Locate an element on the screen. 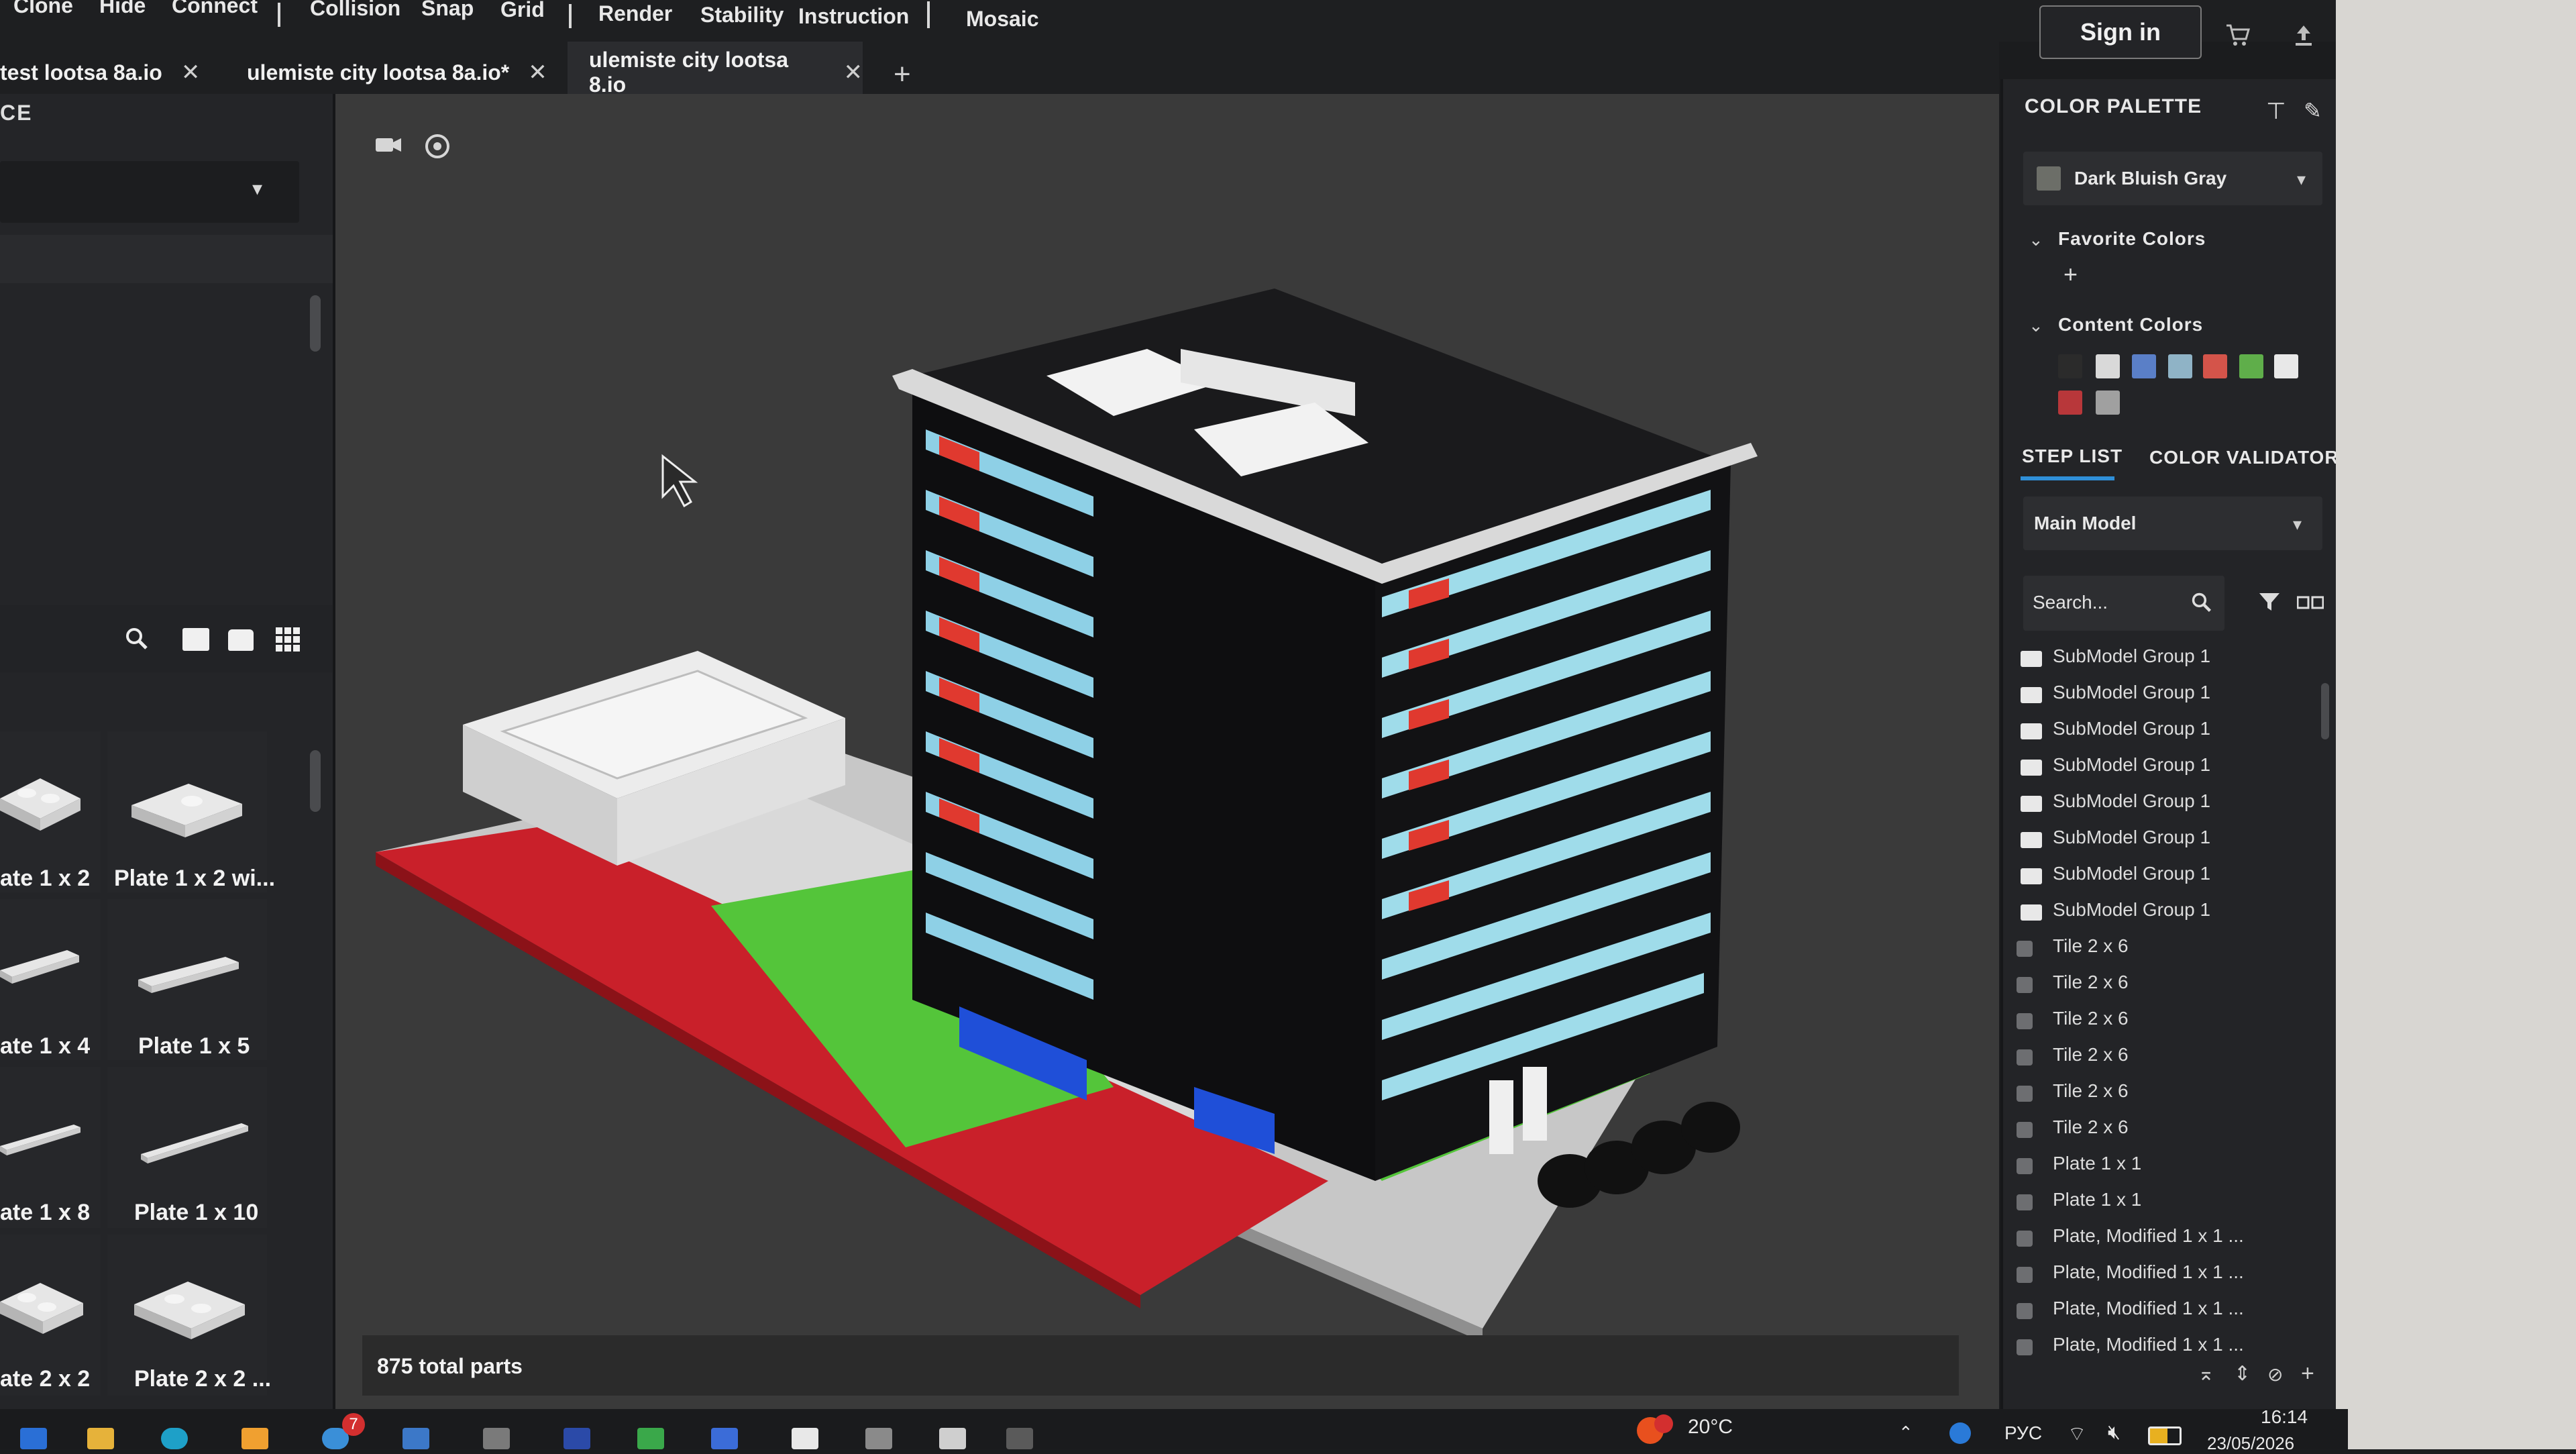  word-icon is located at coordinates (415, 1439).